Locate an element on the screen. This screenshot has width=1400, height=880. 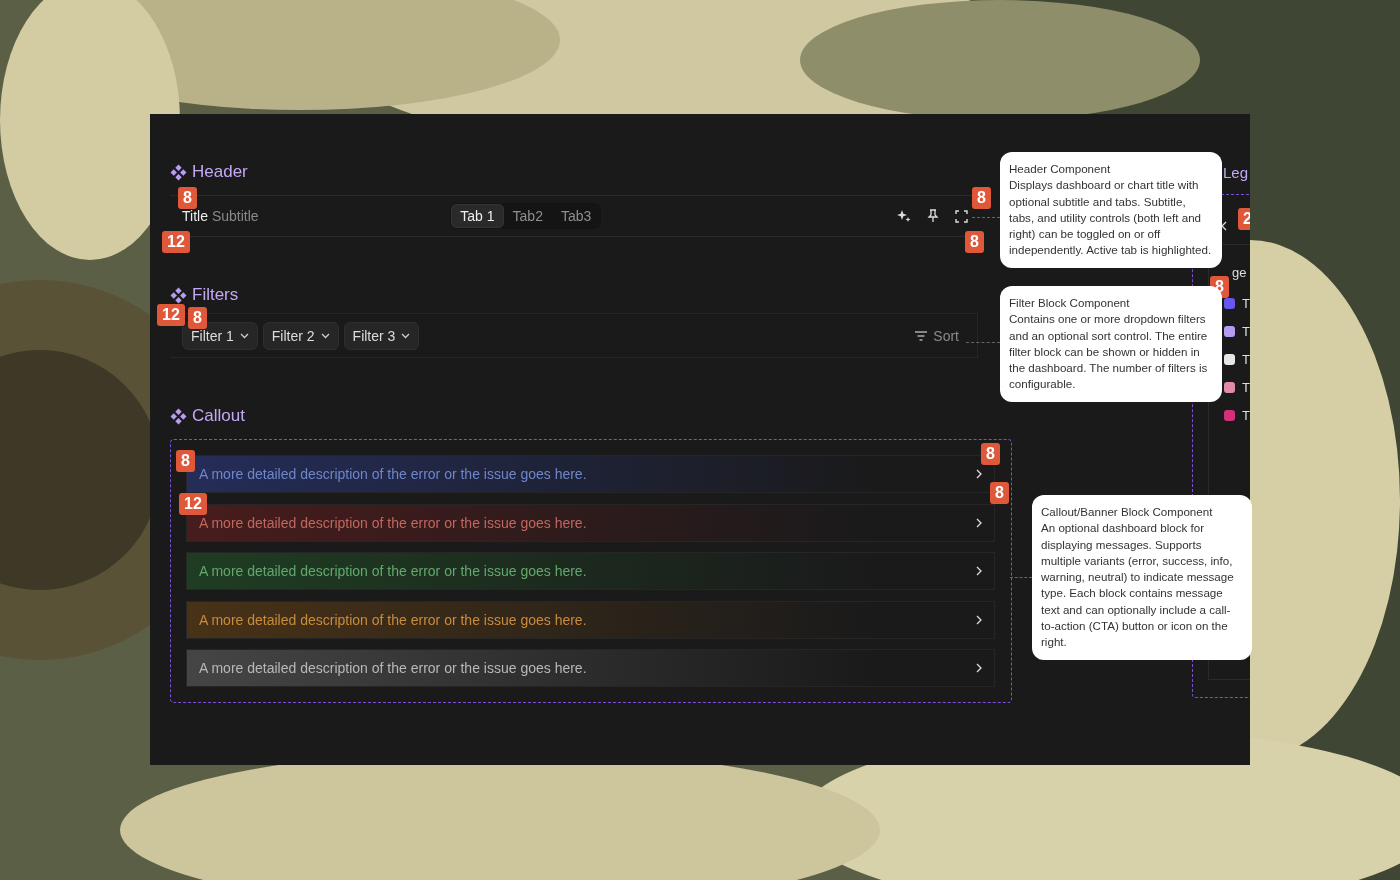
sparkle-icon is located at coordinates (904, 216).